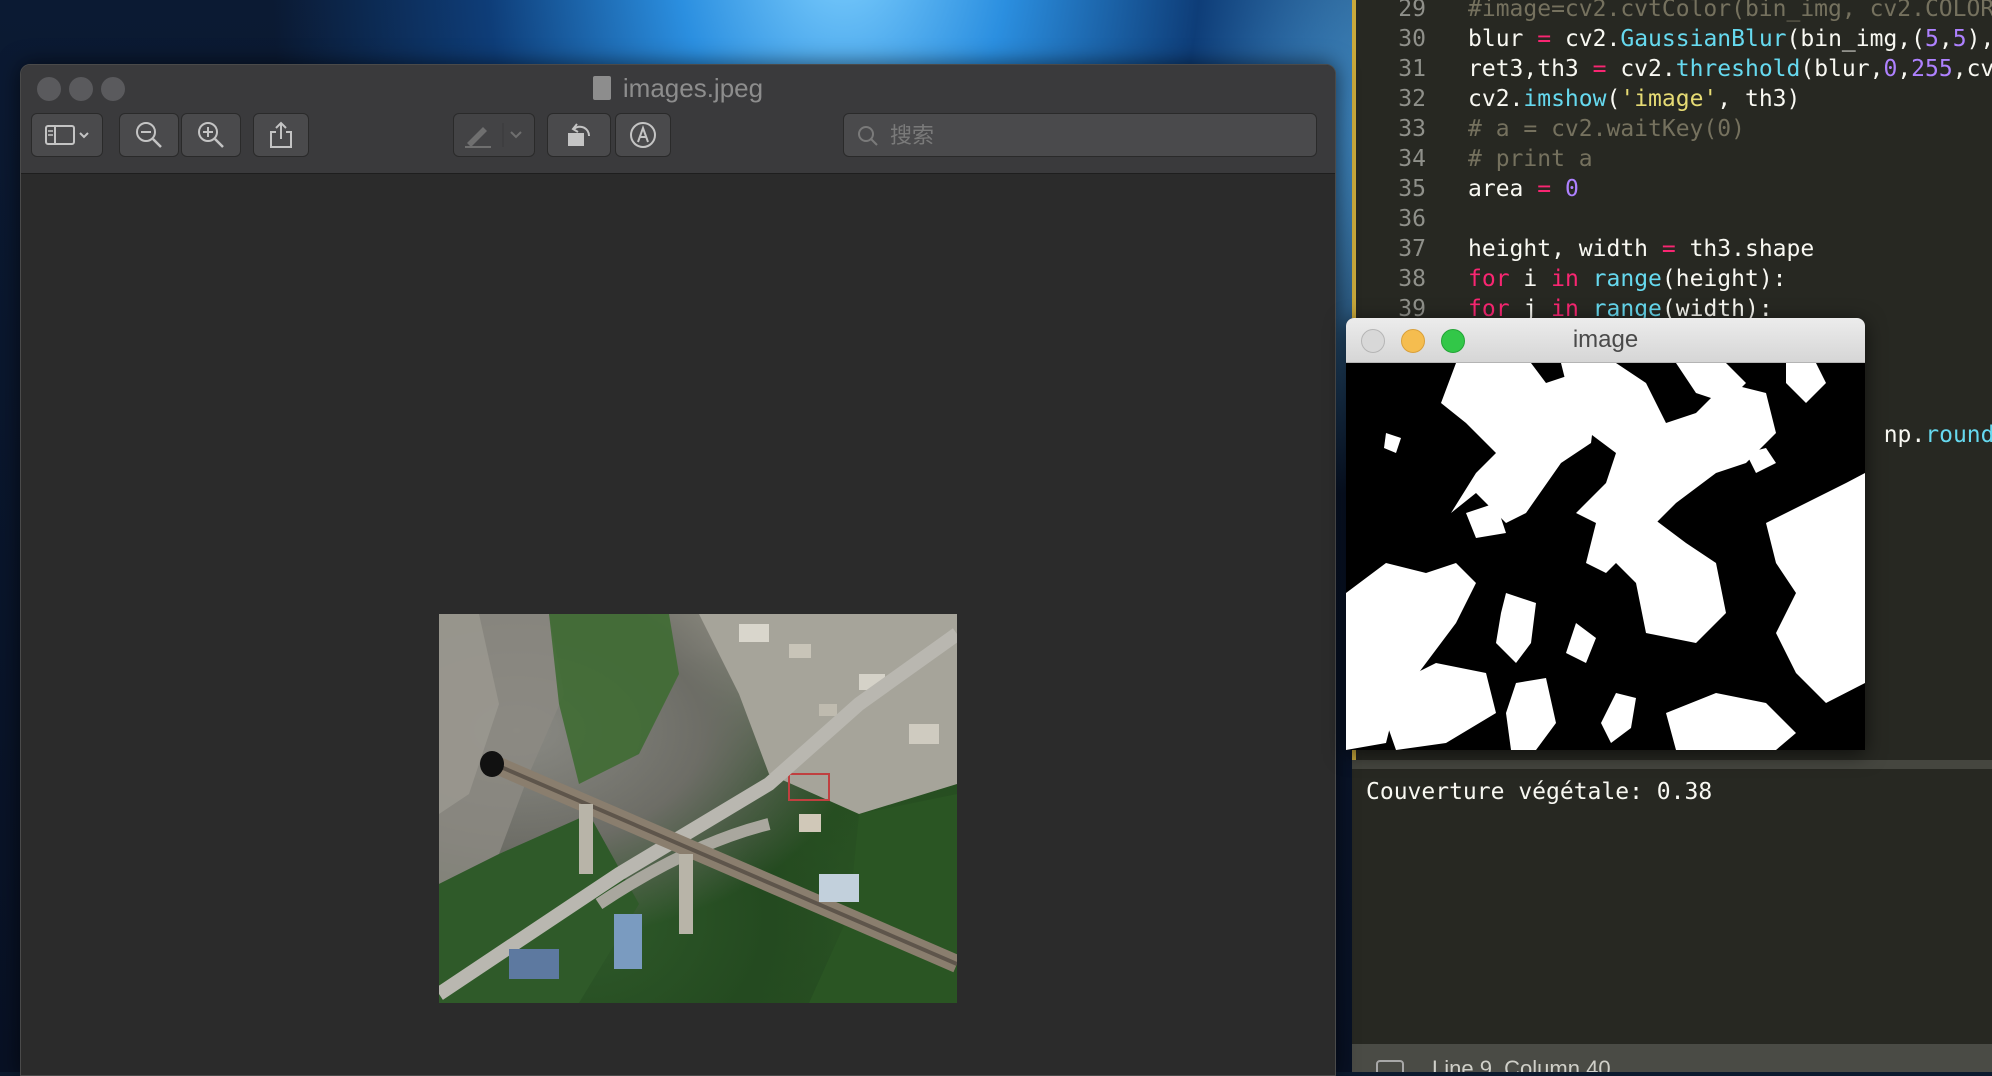  I want to click on code-text: # print a, so click(1530, 159).